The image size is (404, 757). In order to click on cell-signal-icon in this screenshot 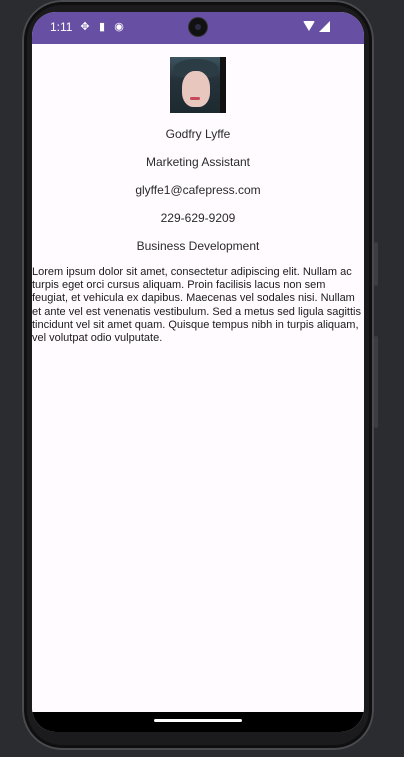, I will do `click(324, 26)`.